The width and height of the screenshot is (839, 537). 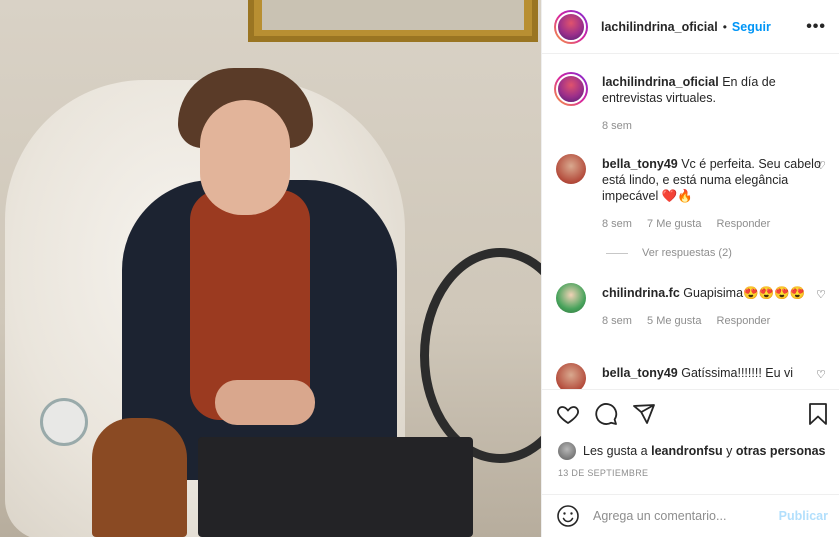 I want to click on share-icon, so click(x=644, y=414).